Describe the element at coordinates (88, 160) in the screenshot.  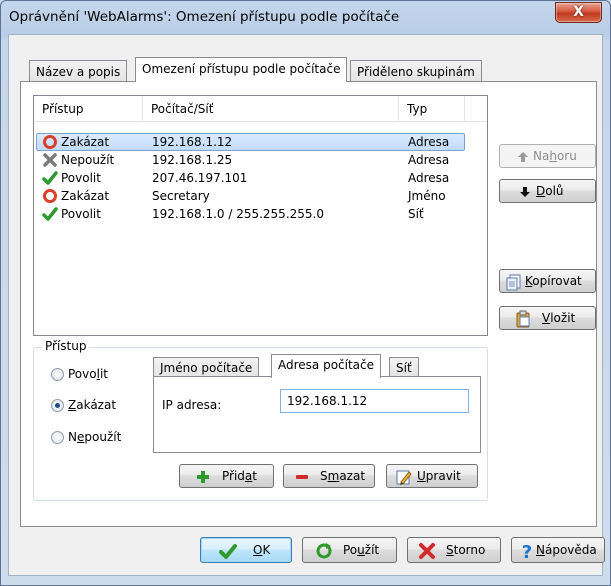
I see `row-access: Nepoužít` at that location.